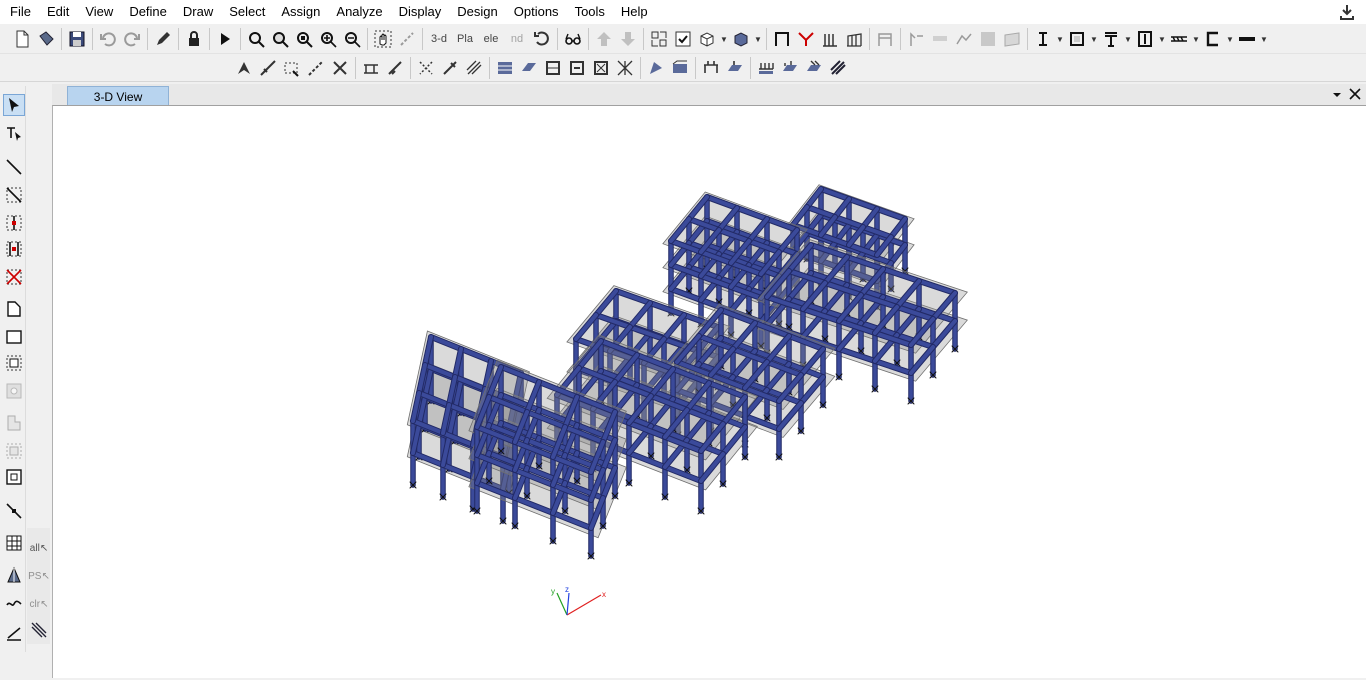 The image size is (1366, 680). Describe the element at coordinates (536, 12) in the screenshot. I see `menu-options: Options` at that location.